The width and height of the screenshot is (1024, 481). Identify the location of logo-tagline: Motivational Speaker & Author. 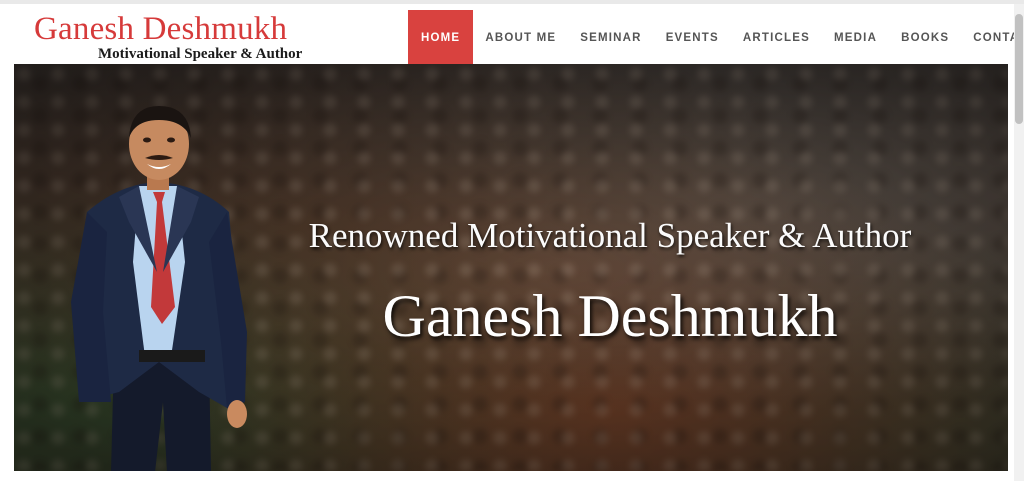
(200, 54).